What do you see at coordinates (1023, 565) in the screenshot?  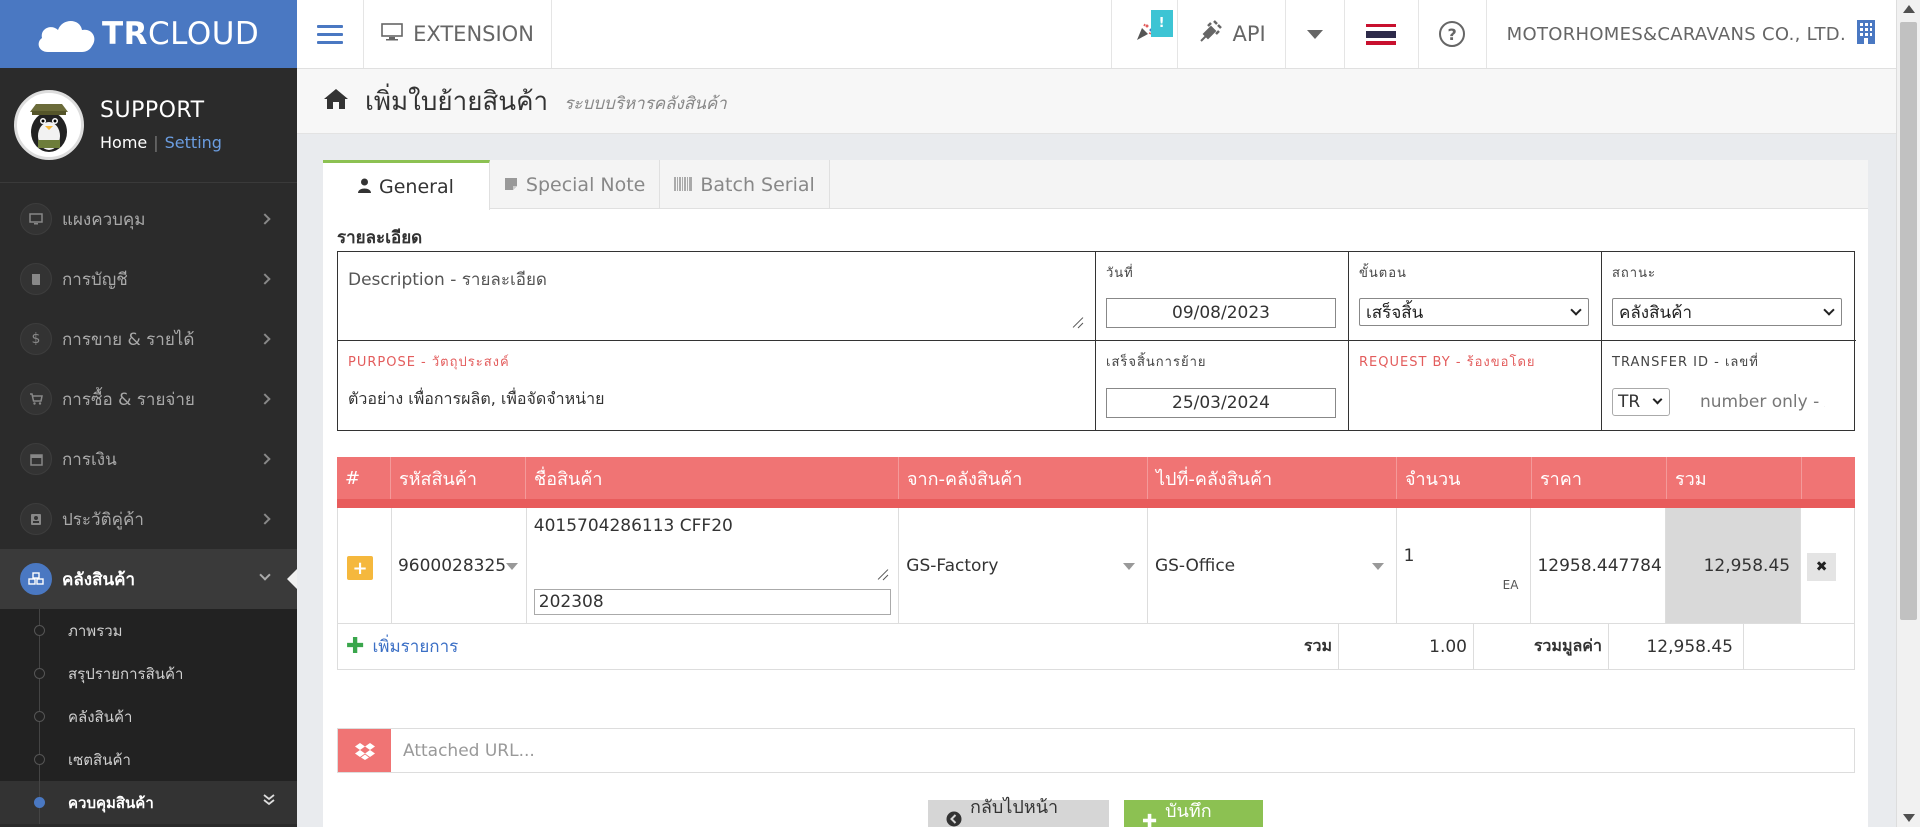 I see `from-warehouse-cell: GS-Factory` at bounding box center [1023, 565].